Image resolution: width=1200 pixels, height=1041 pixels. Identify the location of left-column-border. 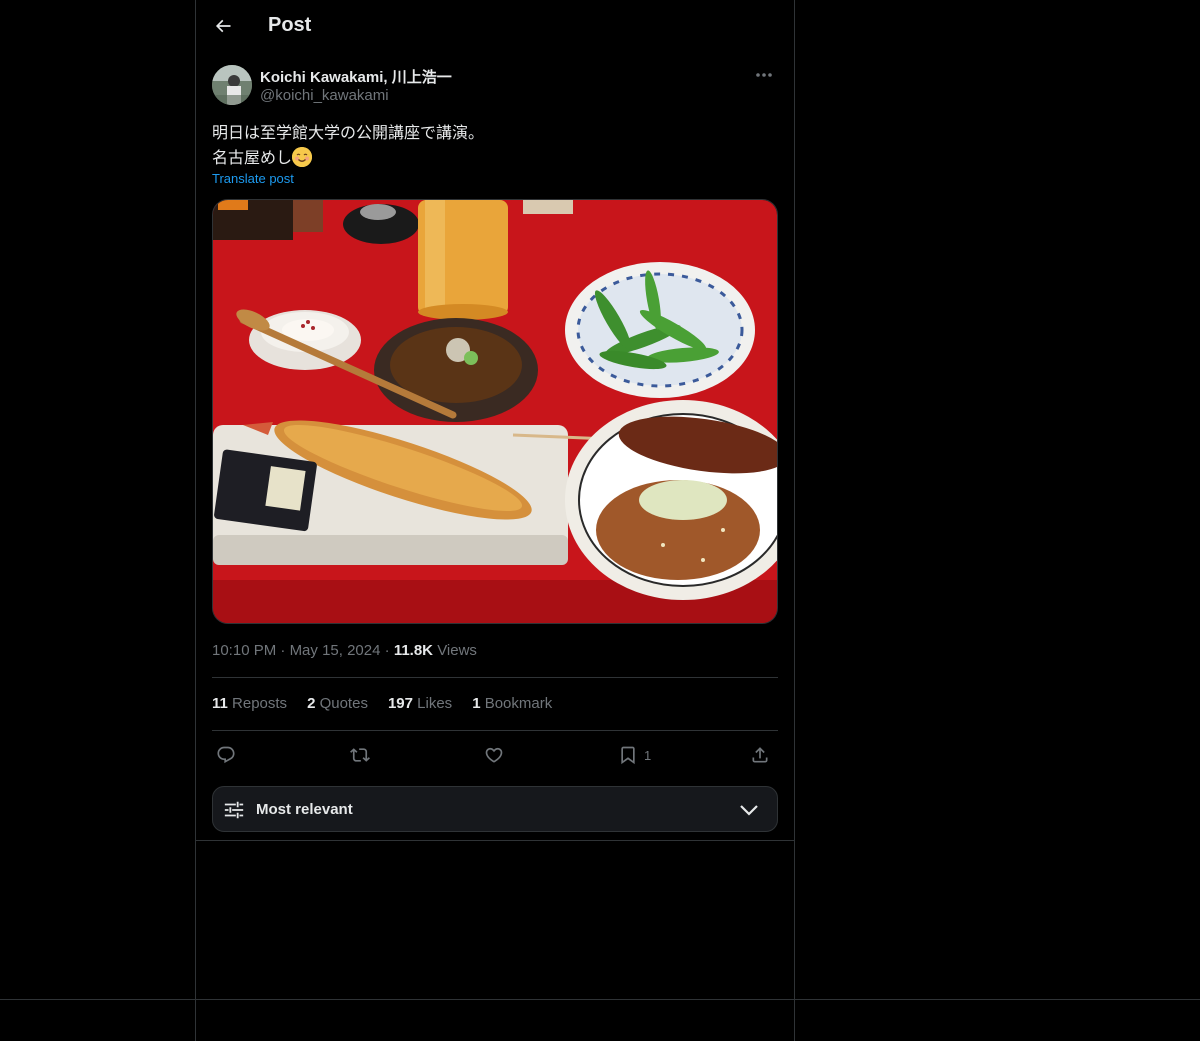
(195, 520).